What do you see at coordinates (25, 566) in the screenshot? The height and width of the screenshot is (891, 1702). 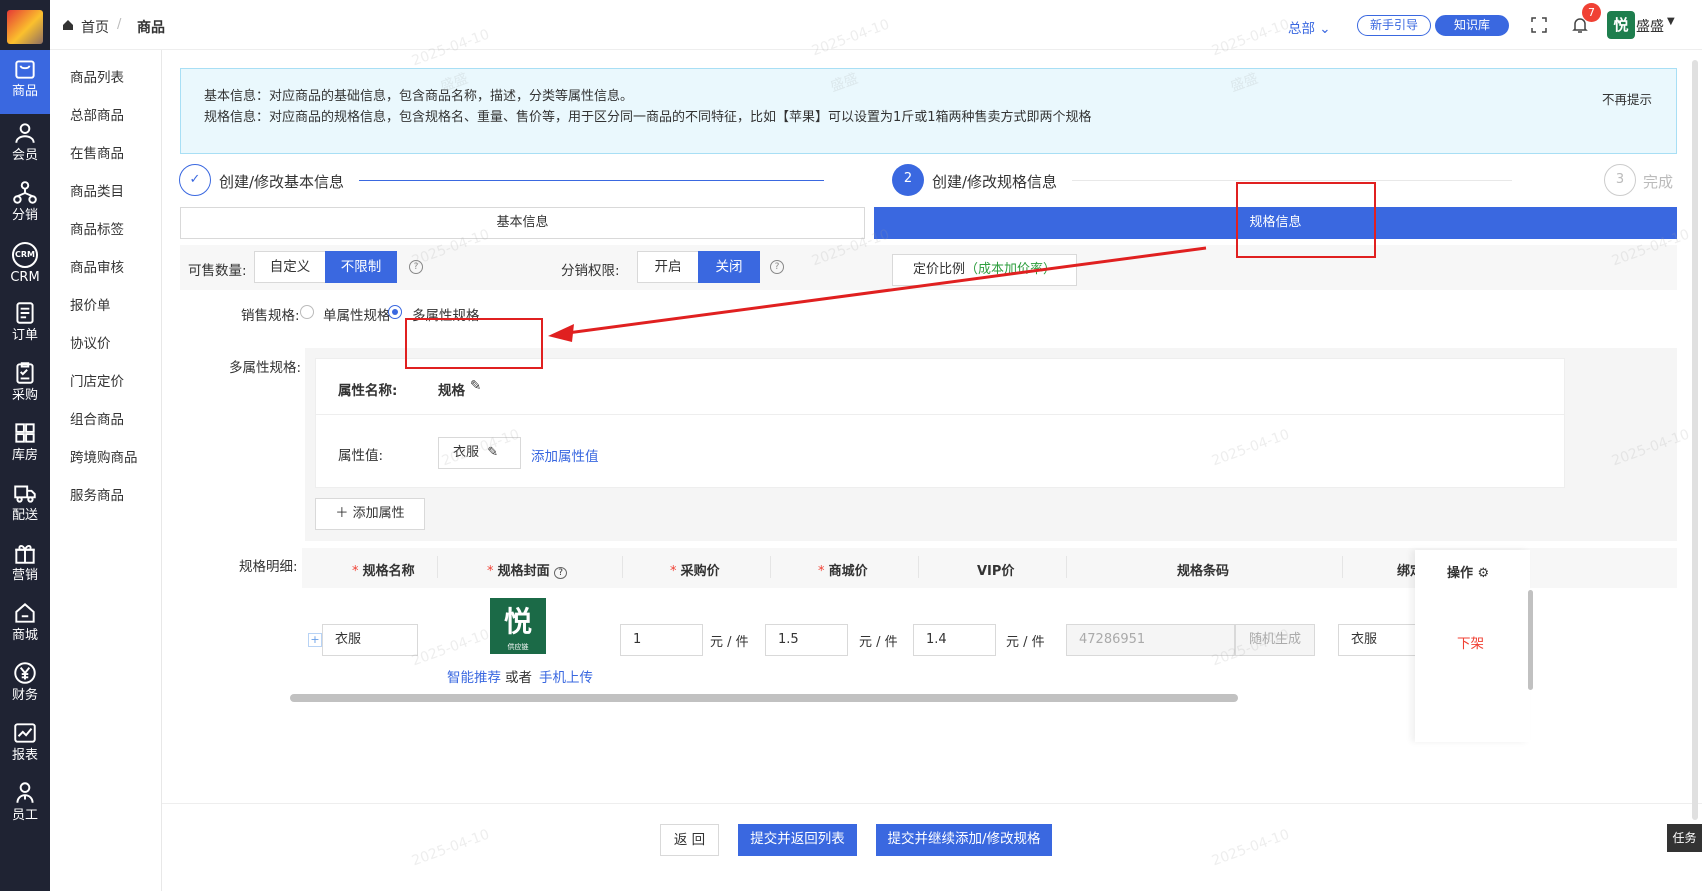 I see `sidebar-item-marketing: 营销` at bounding box center [25, 566].